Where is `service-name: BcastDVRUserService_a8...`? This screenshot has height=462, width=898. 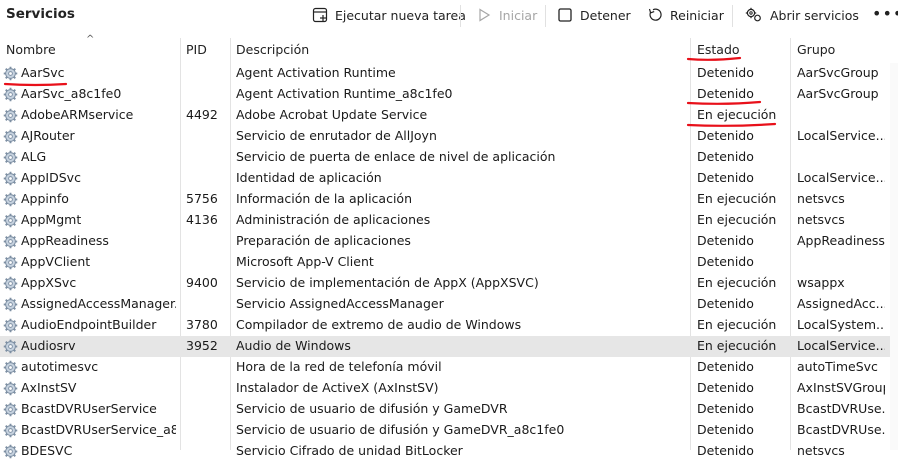
service-name: BcastDVRUserService_a8... is located at coordinates (98, 429).